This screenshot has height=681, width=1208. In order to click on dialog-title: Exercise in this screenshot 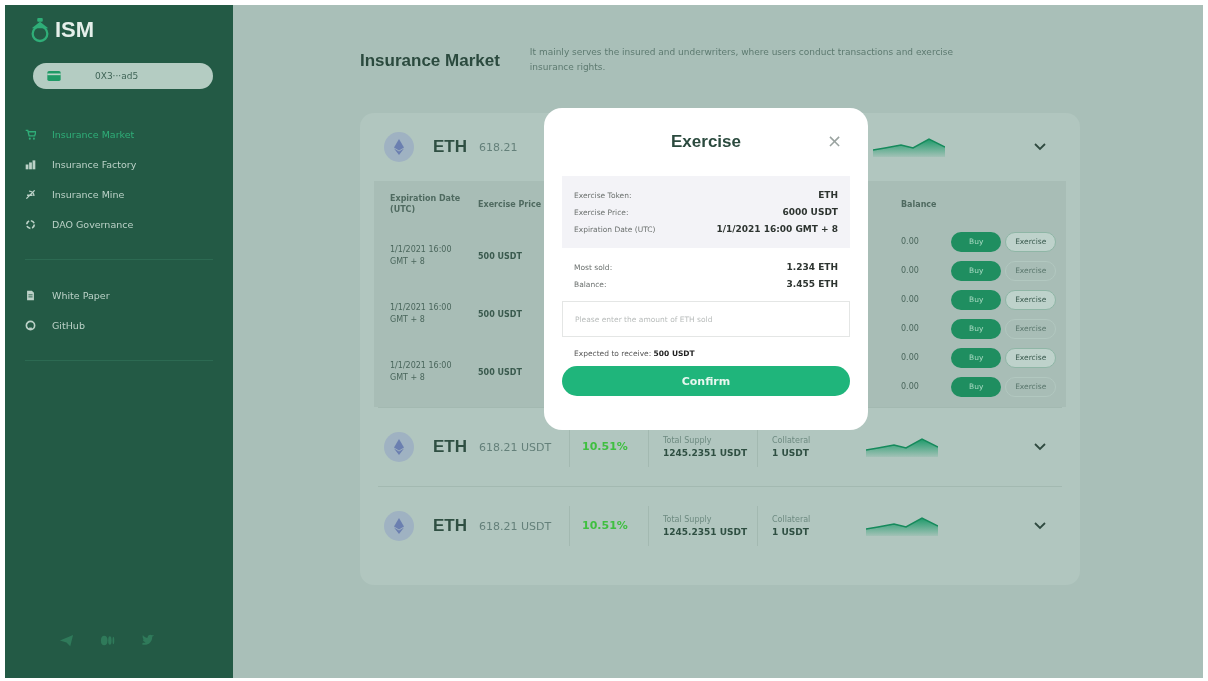, I will do `click(706, 142)`.